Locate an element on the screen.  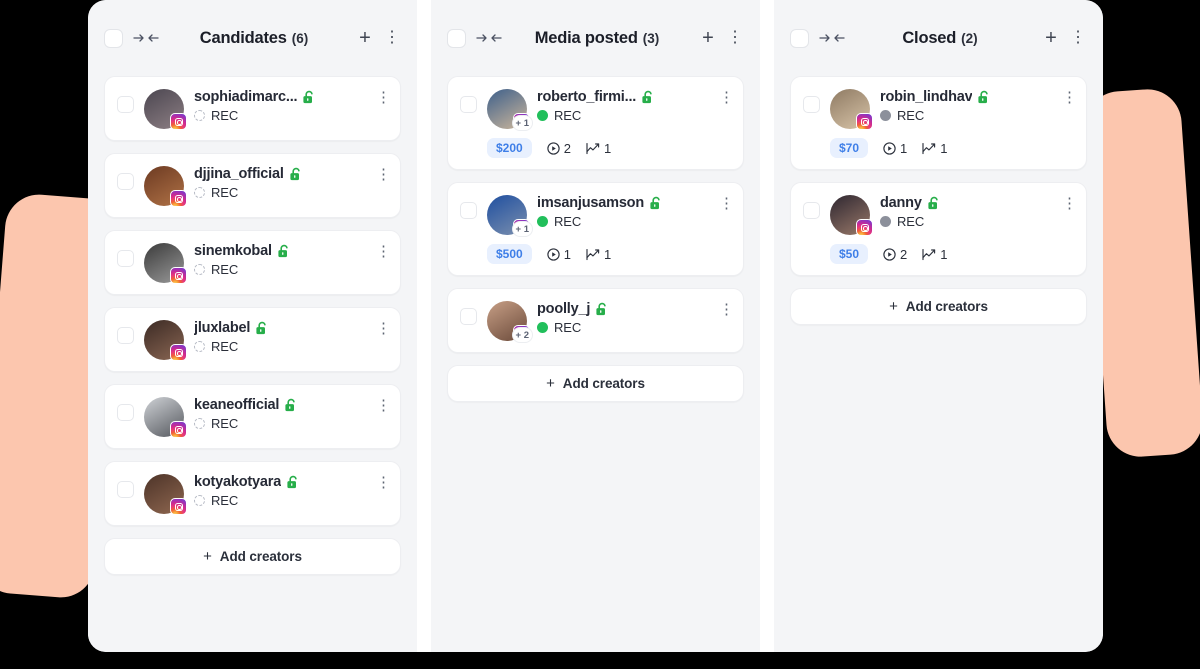
card-main-row: kotyakotyara REC ⋮ is located at coordinates (254, 494).